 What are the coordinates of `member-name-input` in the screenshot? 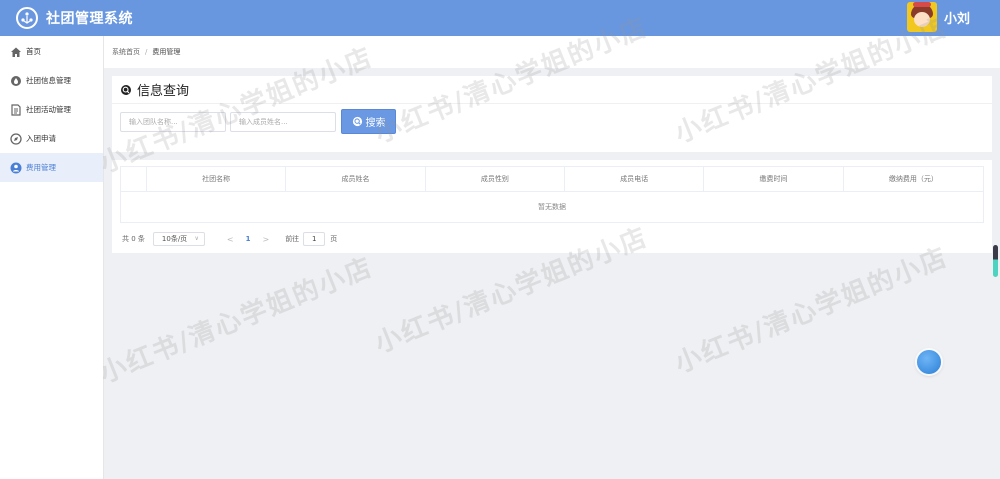 It's located at (283, 121).